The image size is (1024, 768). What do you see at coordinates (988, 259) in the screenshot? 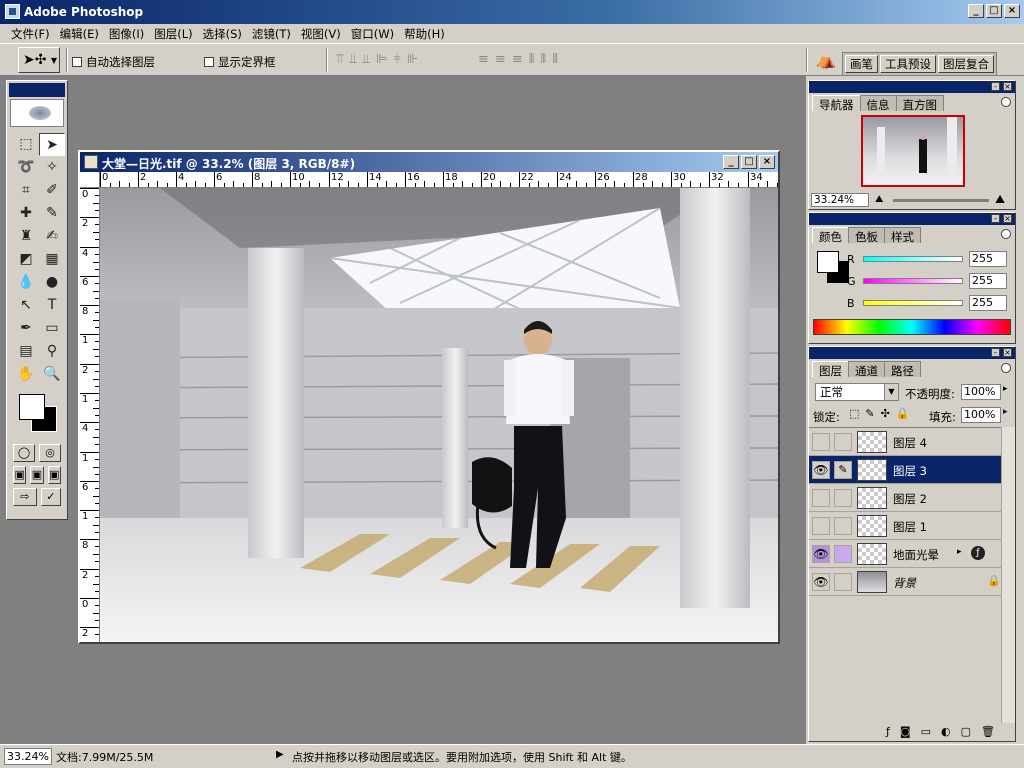
I see `red-value: 255` at bounding box center [988, 259].